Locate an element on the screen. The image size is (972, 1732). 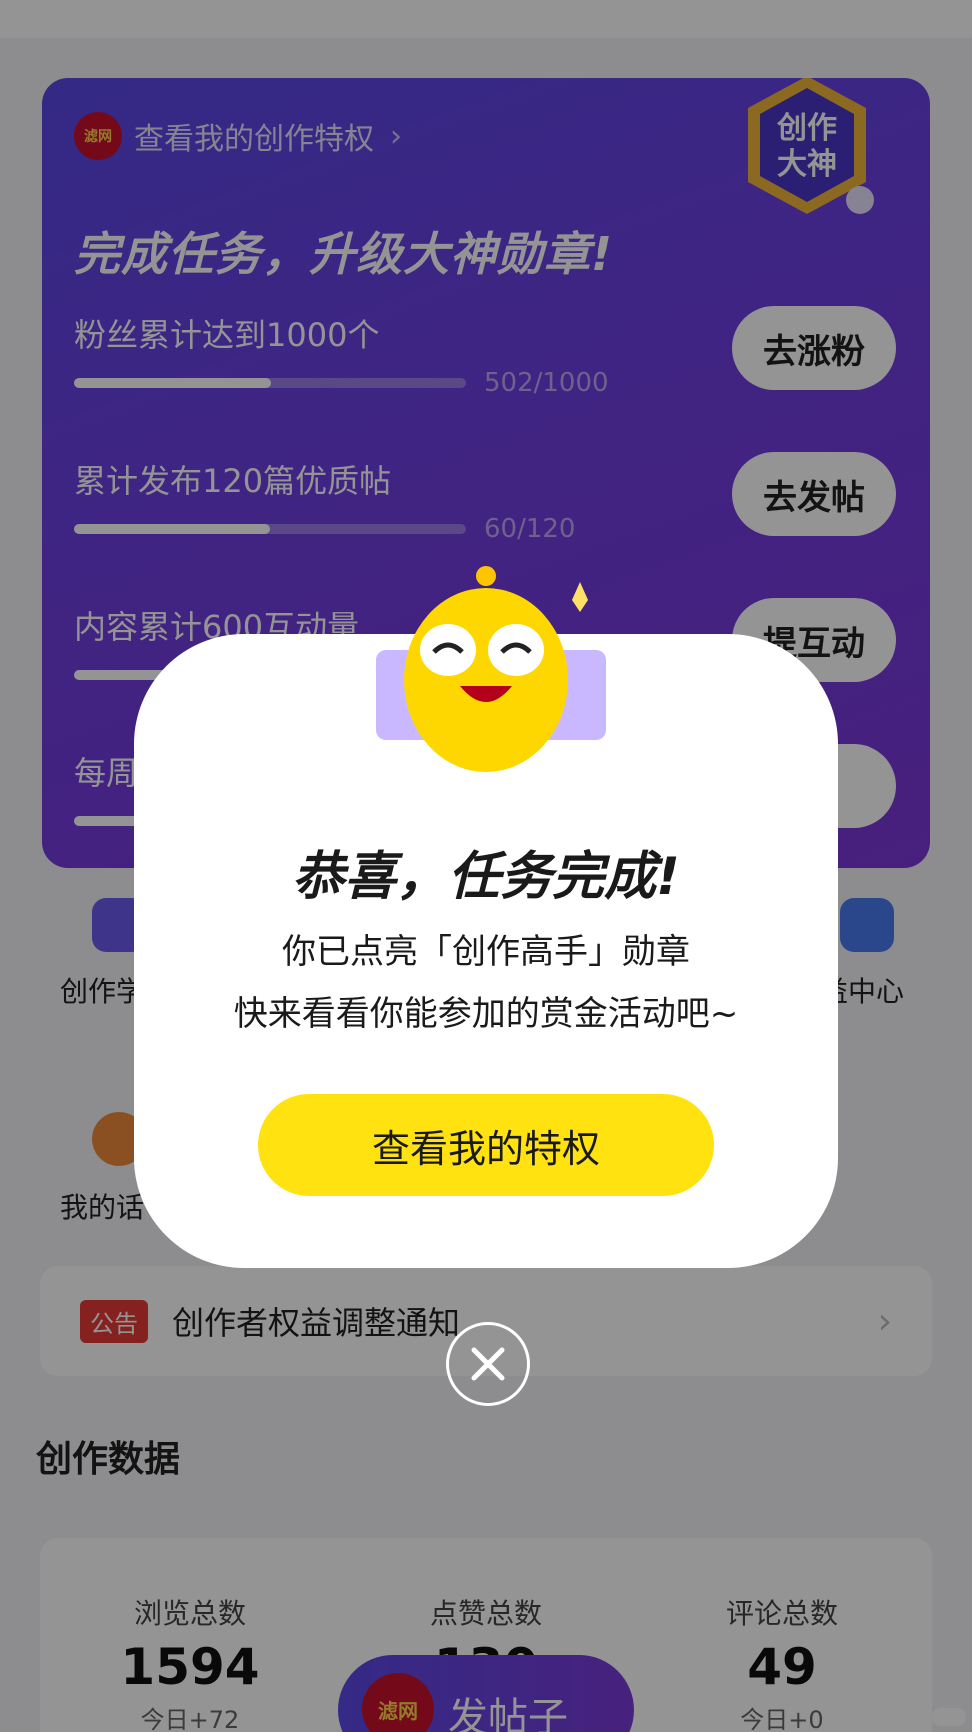
close-icon is located at coordinates (488, 1364).